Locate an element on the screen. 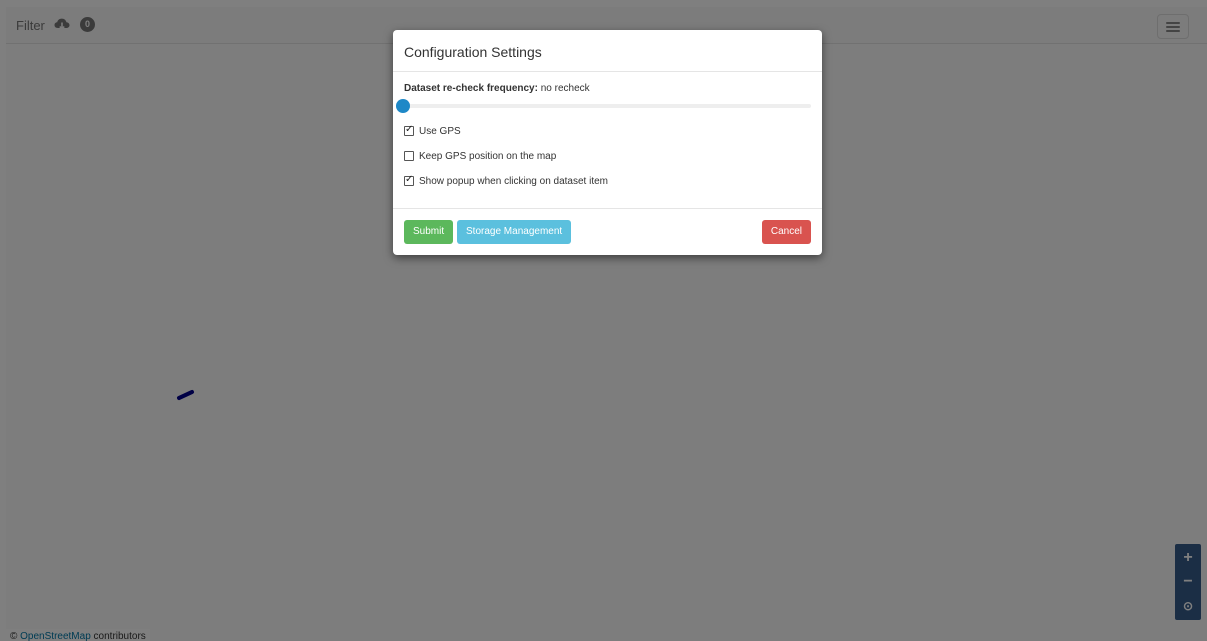 This screenshot has width=1207, height=641. show-popup-checkbox: ✓ is located at coordinates (409, 180).